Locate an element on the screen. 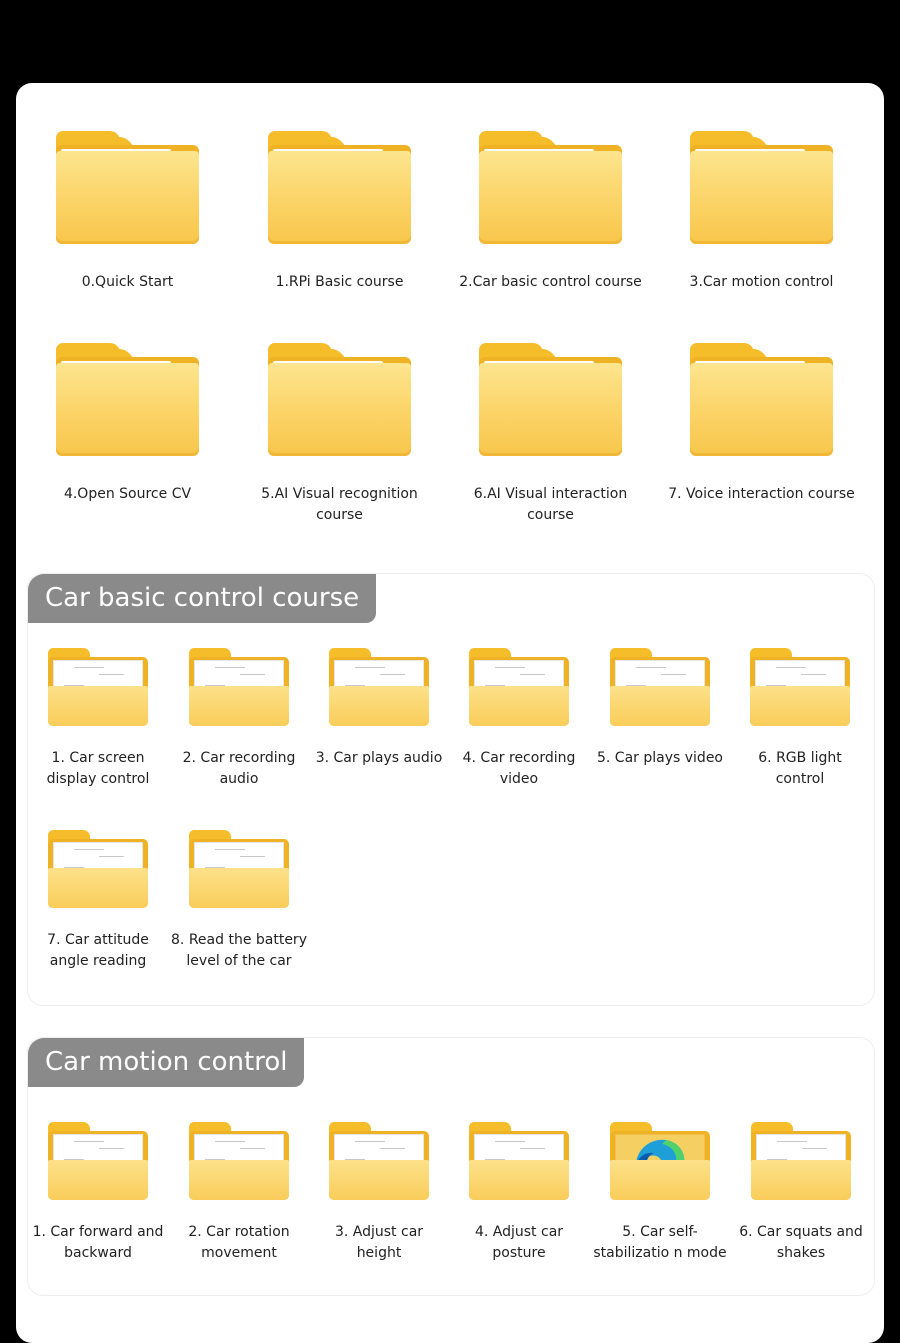 The width and height of the screenshot is (900, 1343). folder-label: 2. Car rotation movement is located at coordinates (239, 1242).